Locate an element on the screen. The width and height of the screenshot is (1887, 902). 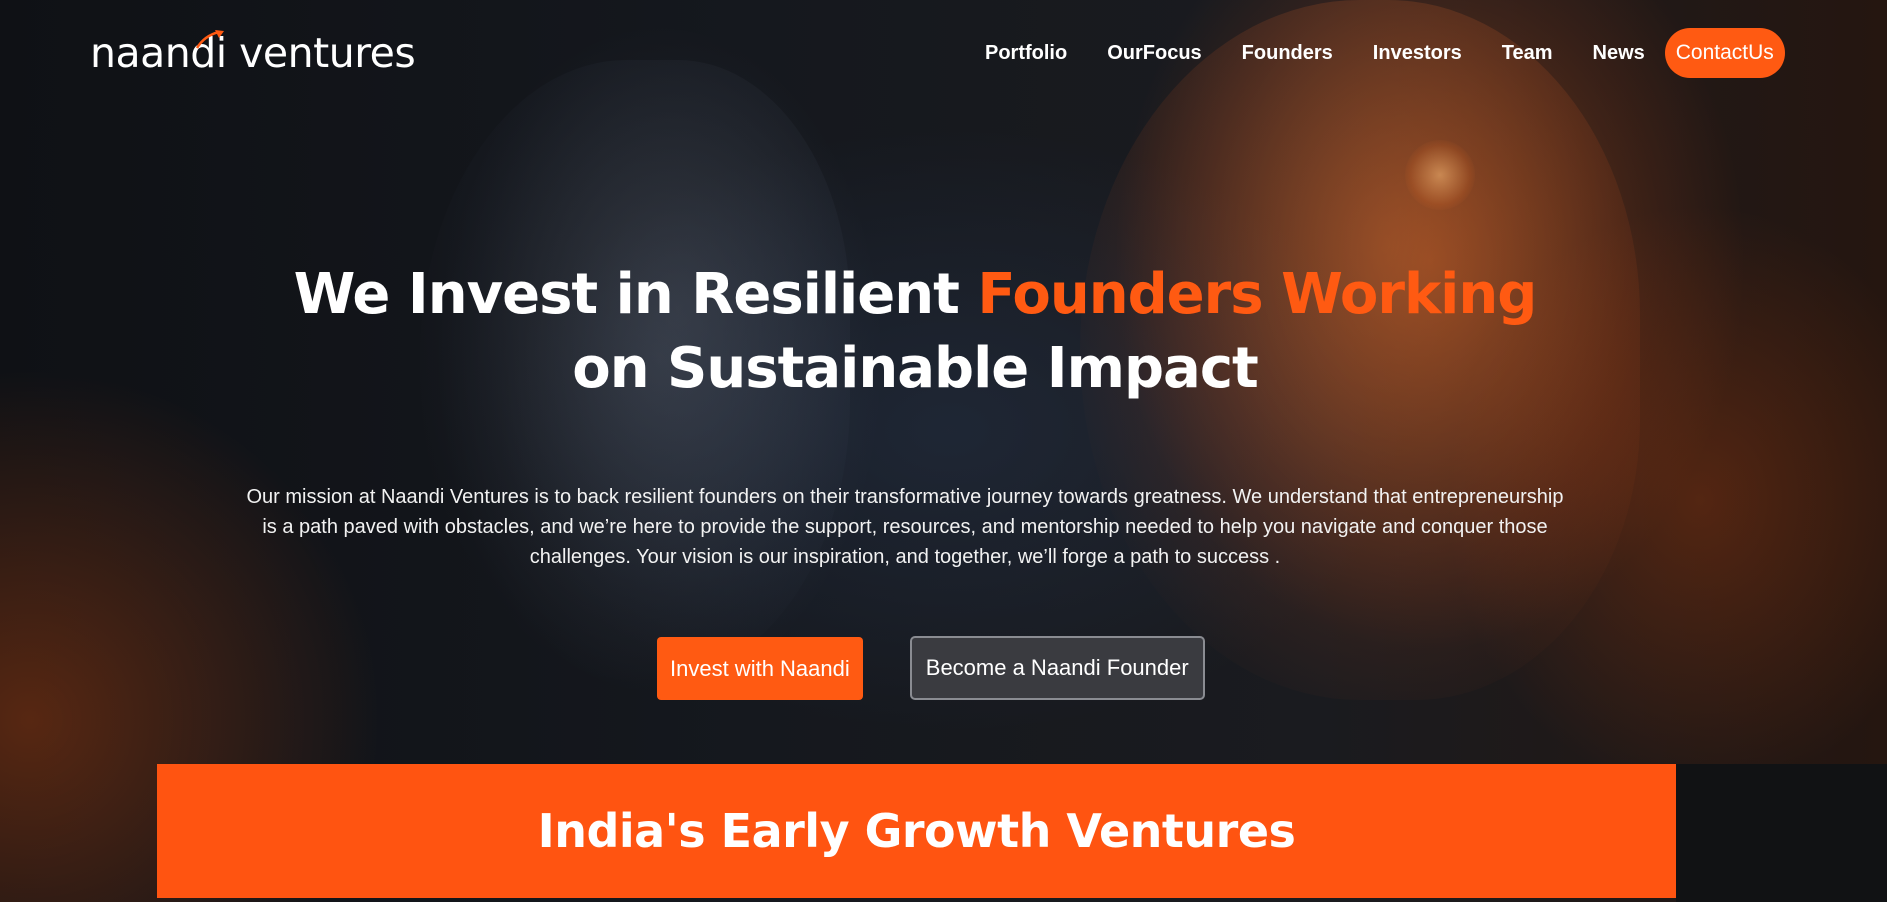
hero-title-part1: We Invest in Resilient is located at coordinates (635, 294).